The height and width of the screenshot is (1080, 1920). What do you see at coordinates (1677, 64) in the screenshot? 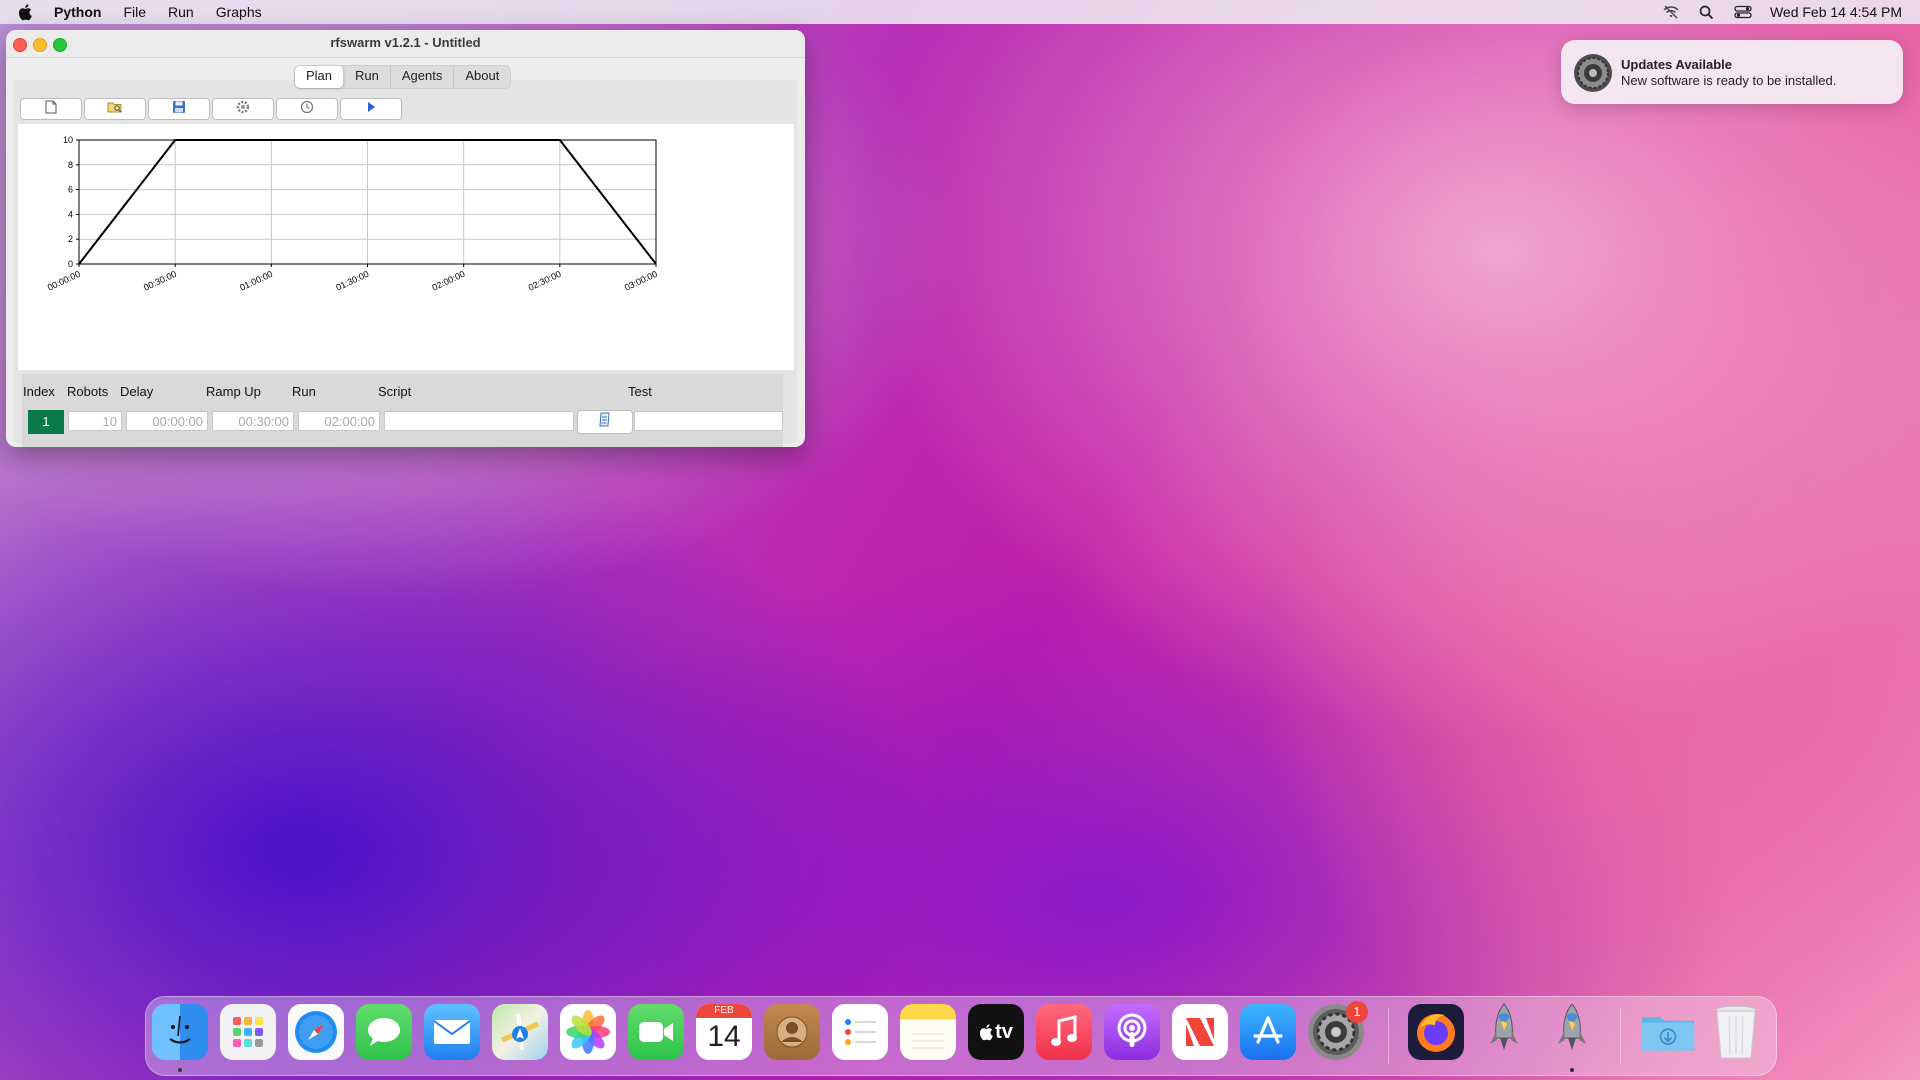
I see `notification-title: Updates Available` at bounding box center [1677, 64].